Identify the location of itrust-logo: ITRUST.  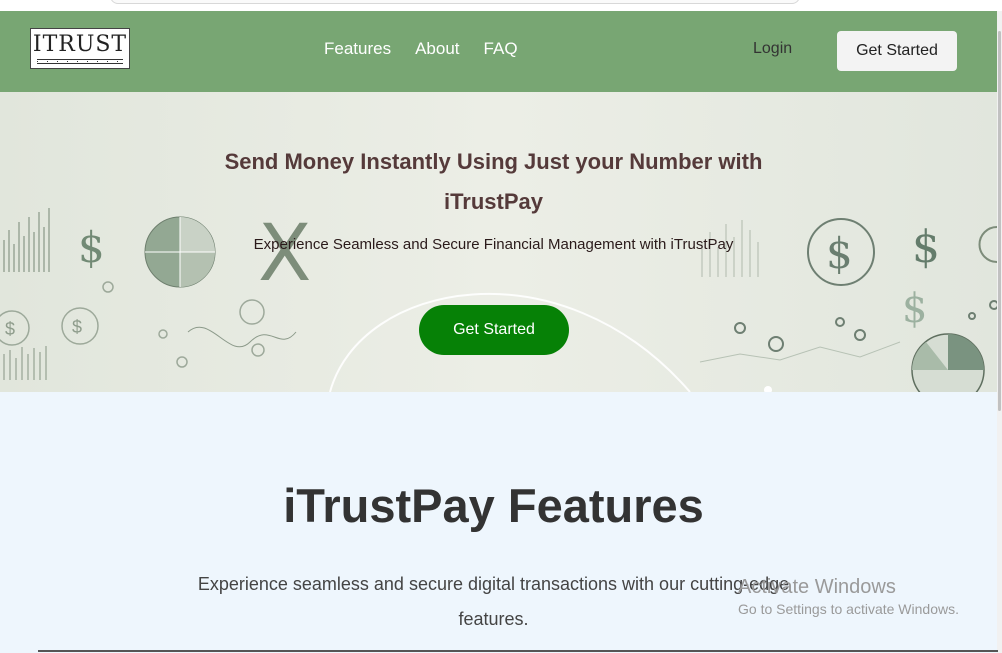
(80, 48).